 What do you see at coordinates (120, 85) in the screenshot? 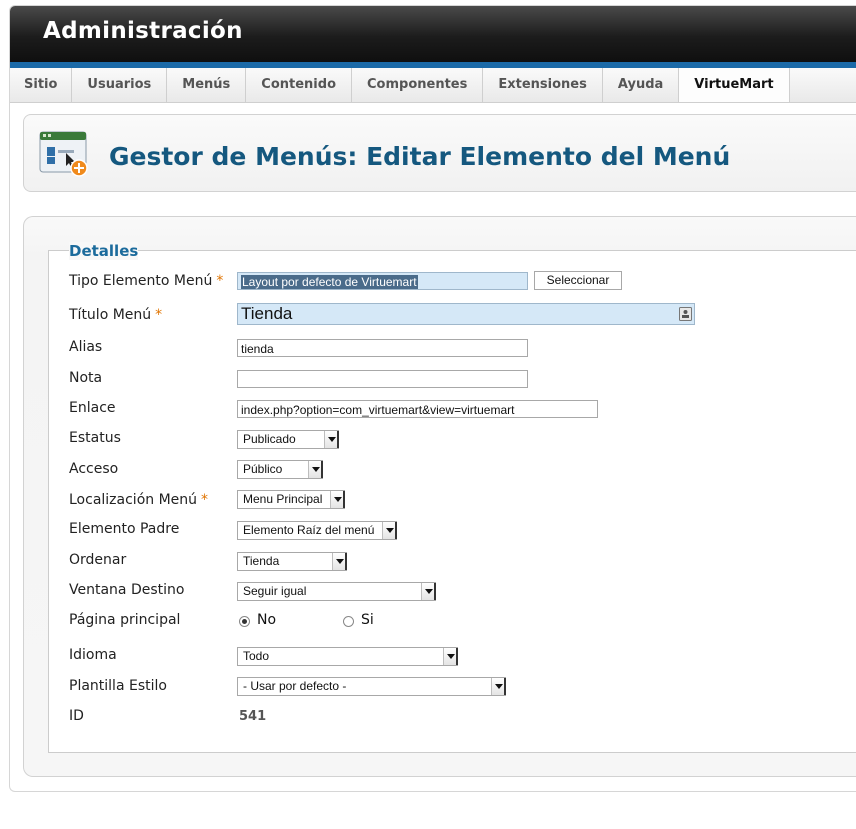
I see `menu-item-usuarios: Usuarios` at bounding box center [120, 85].